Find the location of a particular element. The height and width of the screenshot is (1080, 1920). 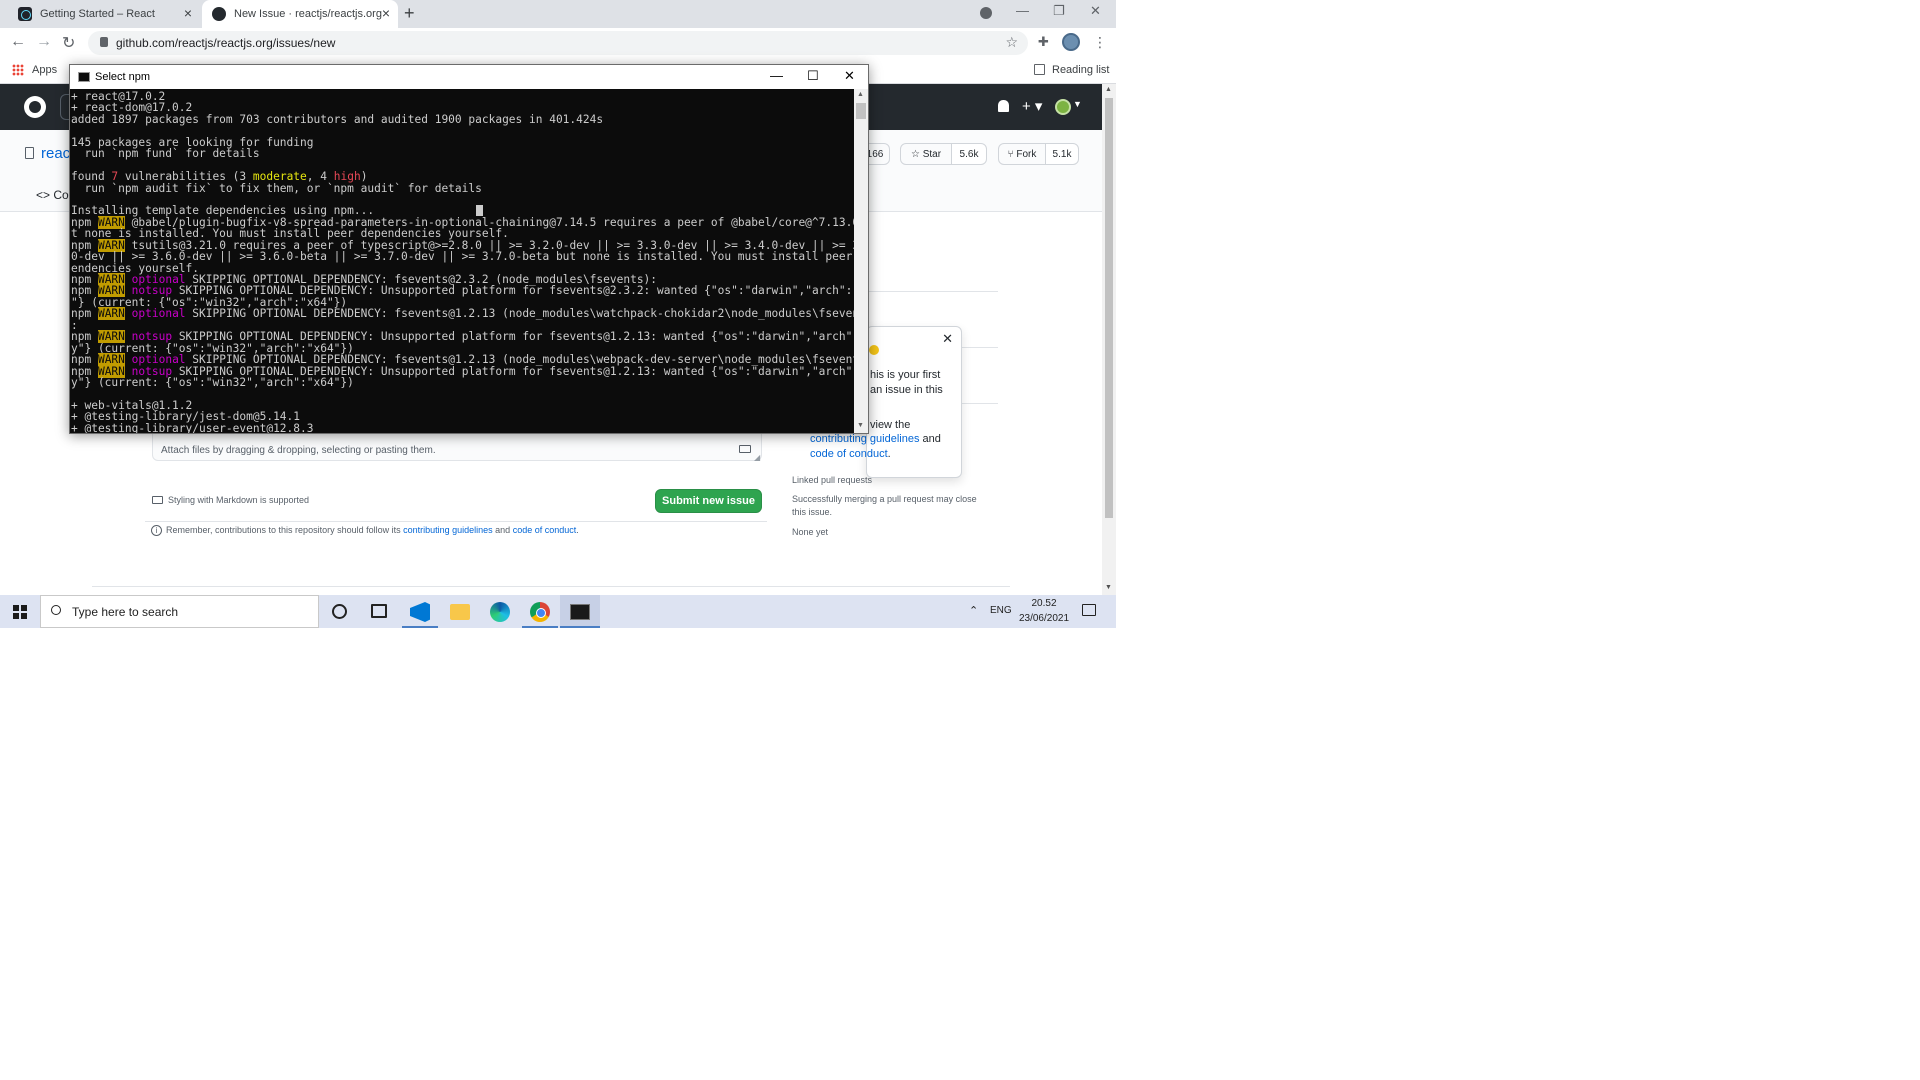

close-icon: ✕ is located at coordinates (947, 339).